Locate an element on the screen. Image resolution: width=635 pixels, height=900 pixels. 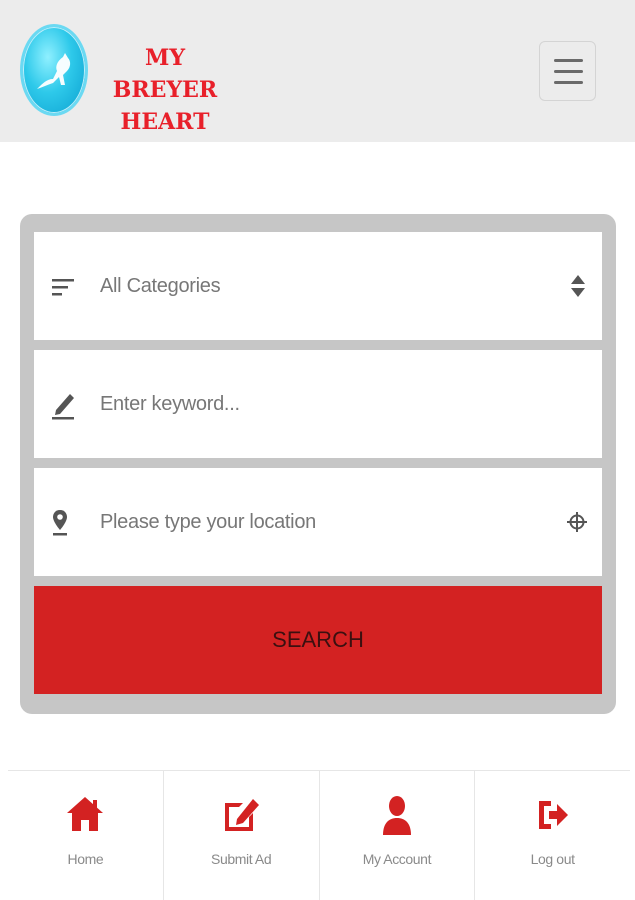
brand-line-2: HEART is located at coordinates (165, 122).